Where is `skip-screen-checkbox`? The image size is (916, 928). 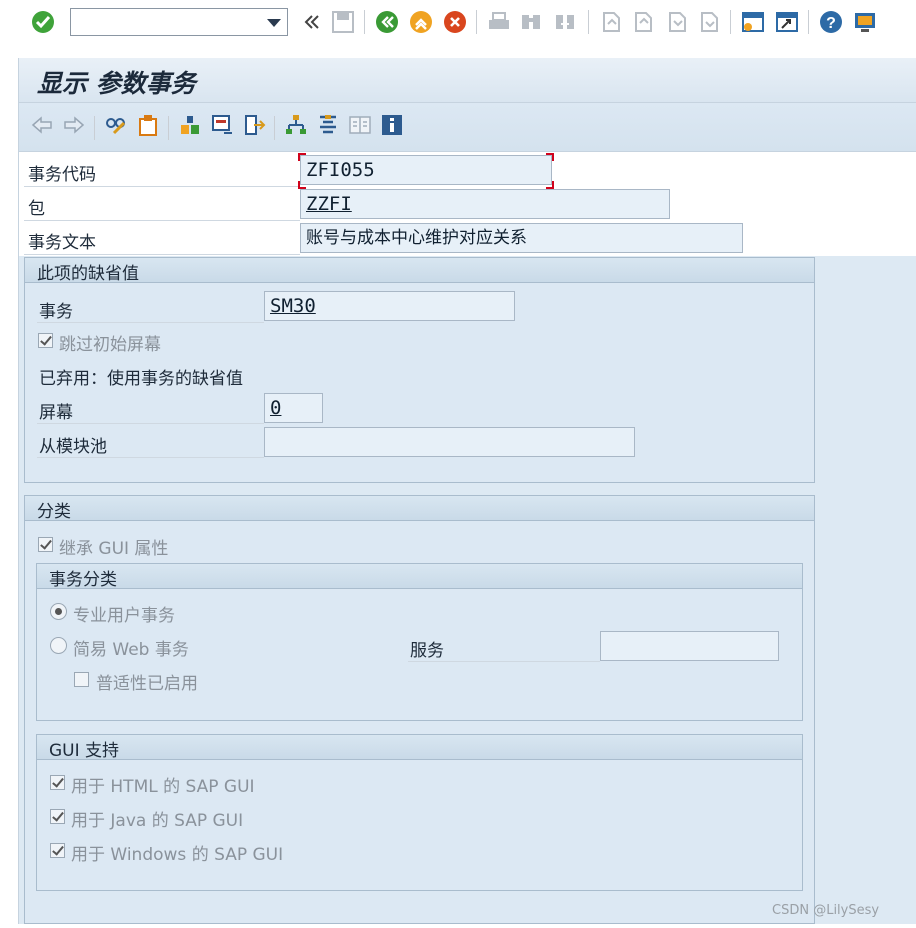
skip-screen-checkbox is located at coordinates (45, 340).